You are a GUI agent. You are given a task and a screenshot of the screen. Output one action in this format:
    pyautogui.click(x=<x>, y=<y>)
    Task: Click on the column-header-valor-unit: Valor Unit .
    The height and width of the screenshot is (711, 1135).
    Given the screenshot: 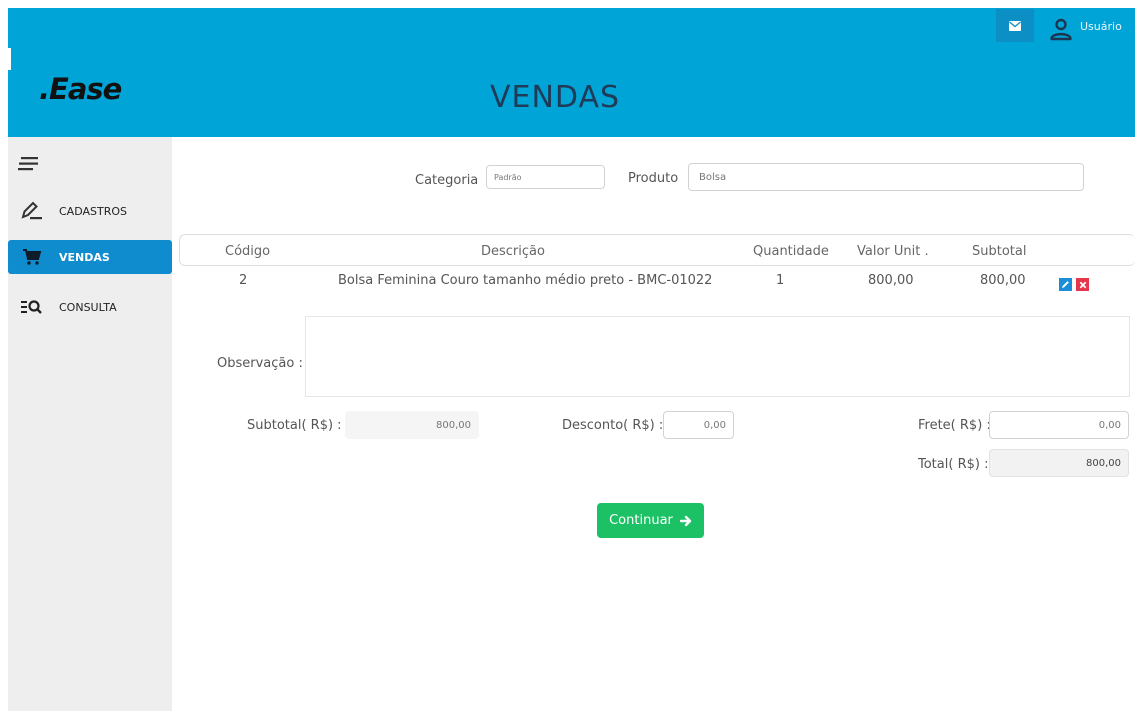 What is the action you would take?
    pyautogui.click(x=893, y=251)
    